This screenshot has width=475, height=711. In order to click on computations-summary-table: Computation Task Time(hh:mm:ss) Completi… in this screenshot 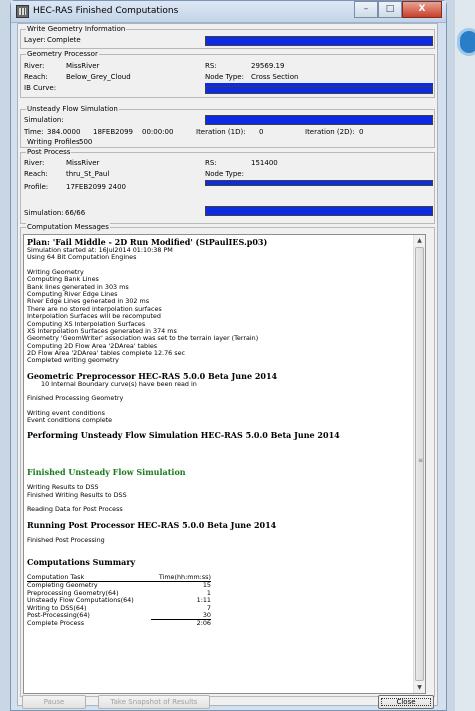, I will do `click(119, 600)`.